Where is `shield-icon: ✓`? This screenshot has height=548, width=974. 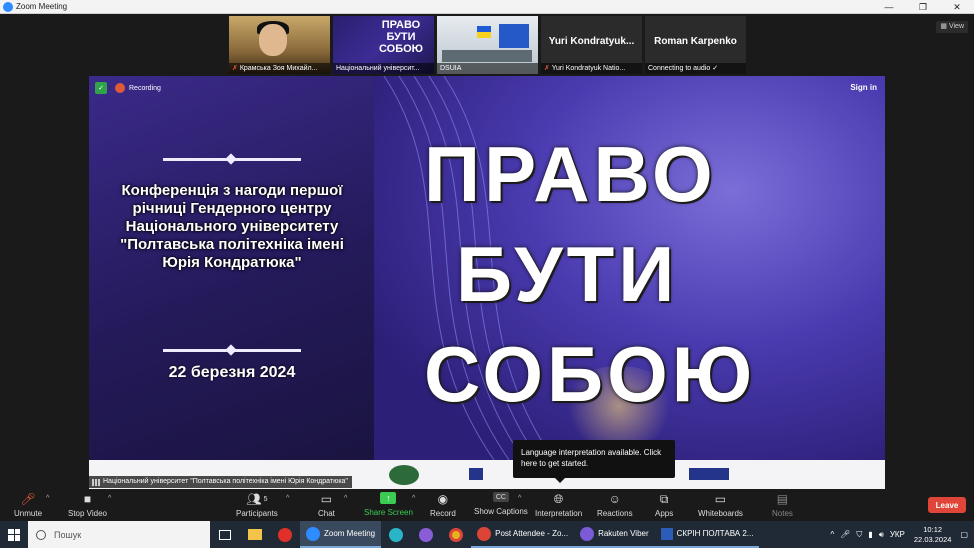
shield-icon: ✓ is located at coordinates (101, 88).